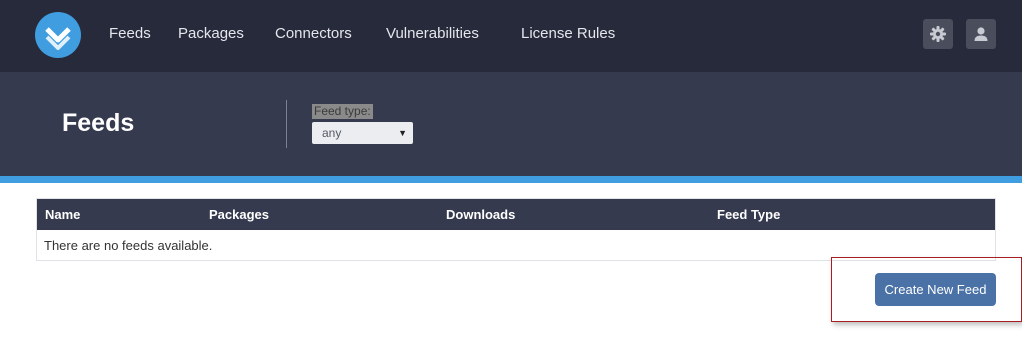 The image size is (1022, 348). What do you see at coordinates (286, 124) in the screenshot?
I see `header-divider` at bounding box center [286, 124].